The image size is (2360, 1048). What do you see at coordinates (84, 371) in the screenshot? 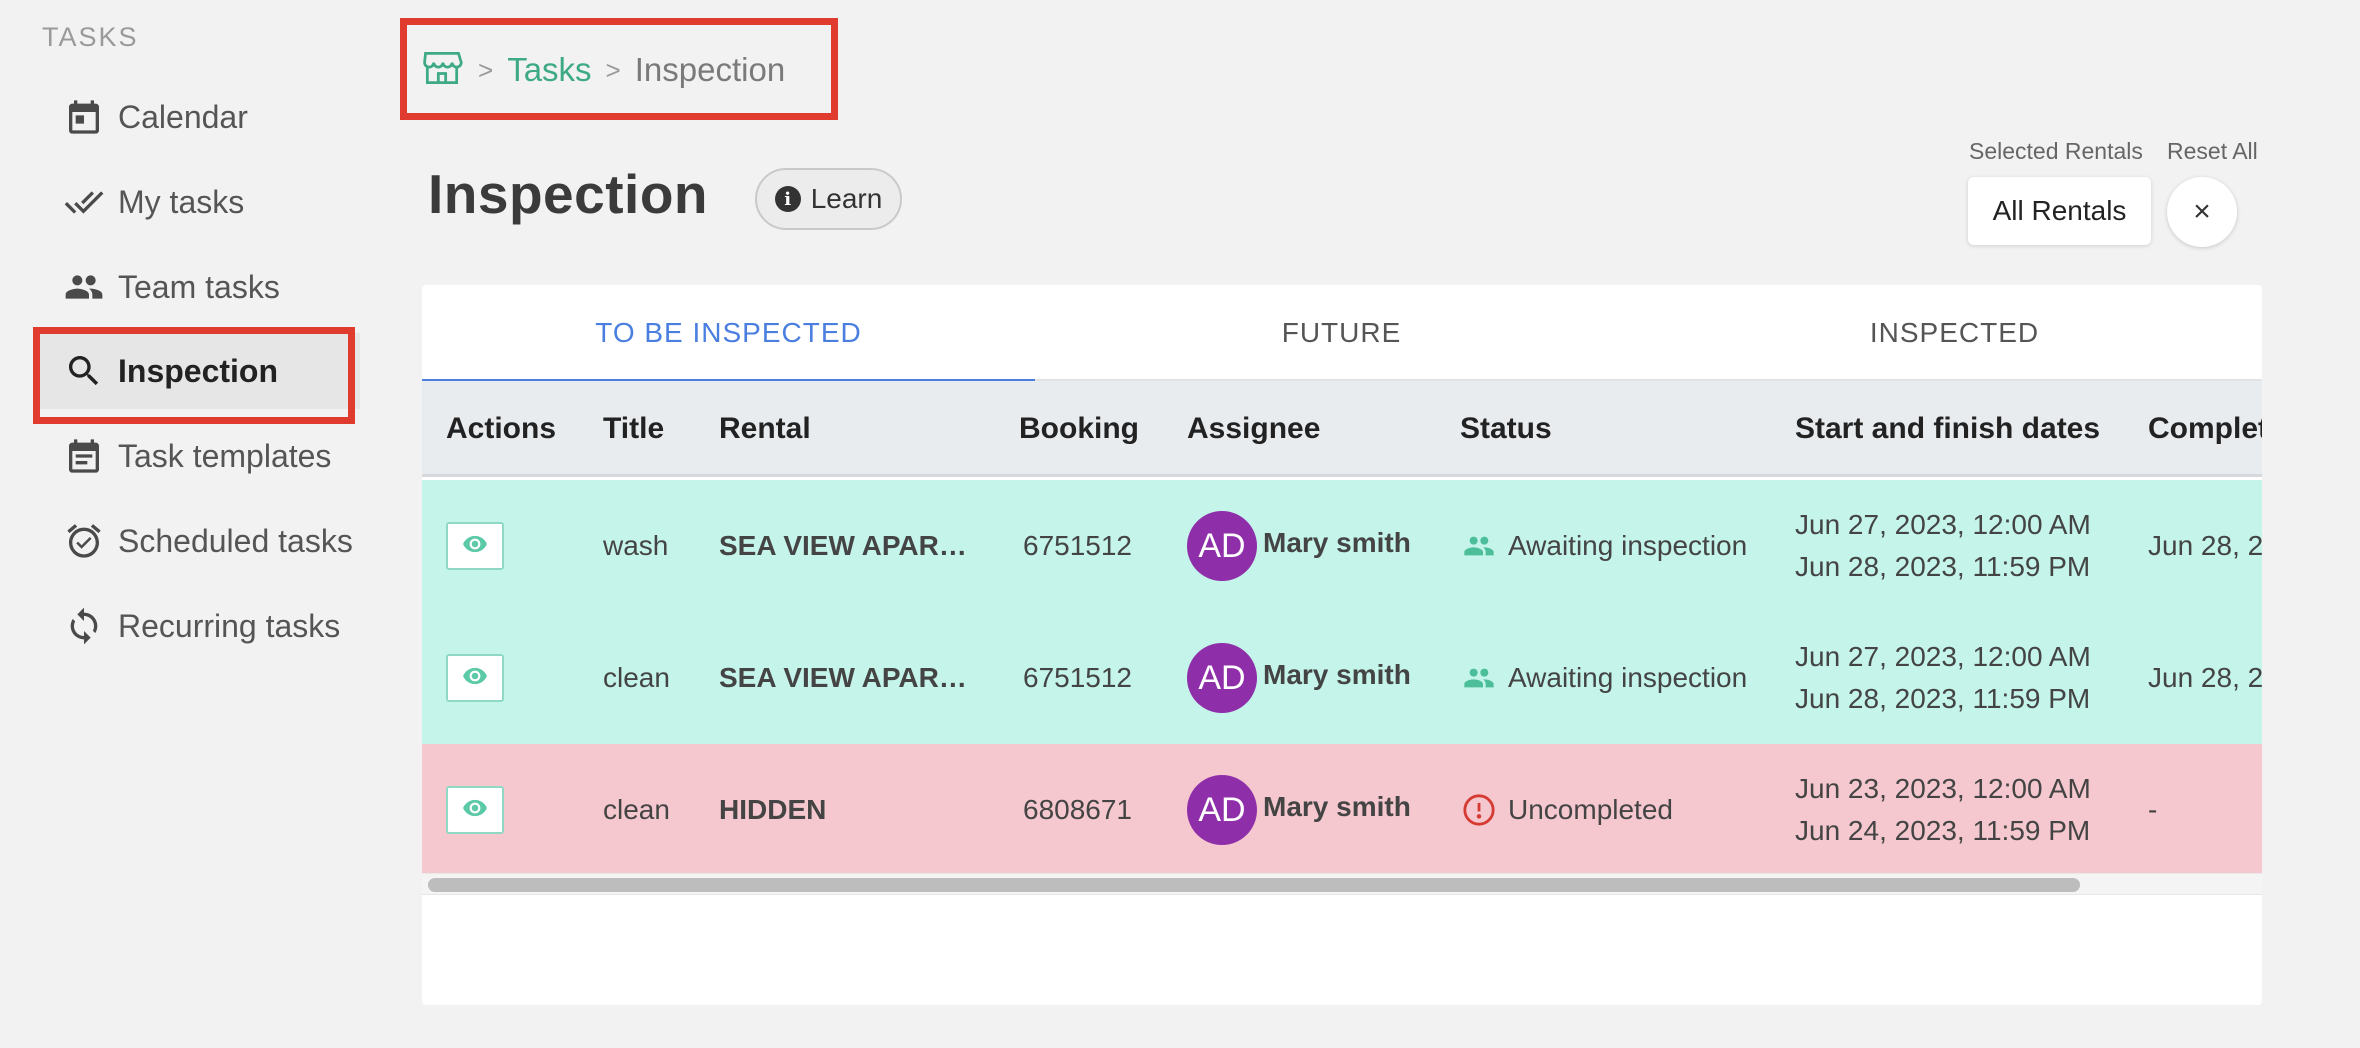
I see `search-icon` at bounding box center [84, 371].